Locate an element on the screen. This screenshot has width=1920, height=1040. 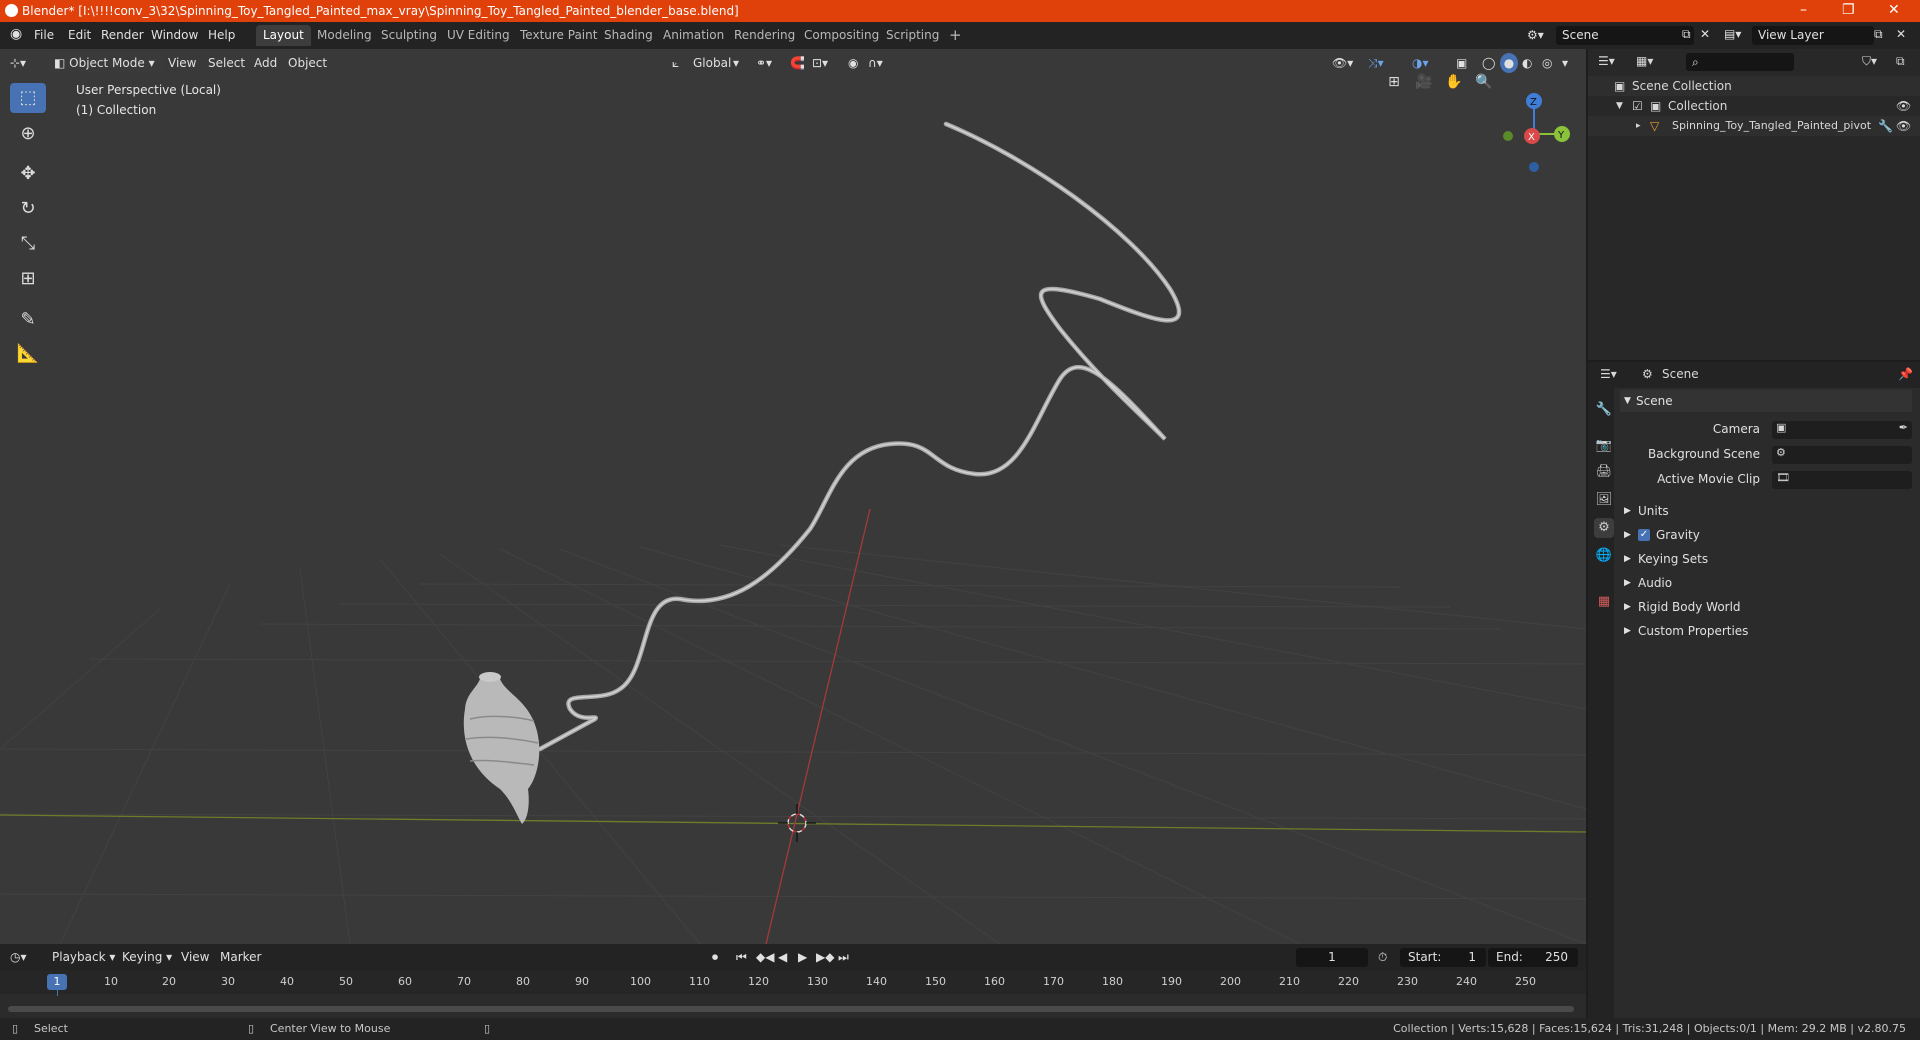
menu-render: Render is located at coordinates (122, 35).